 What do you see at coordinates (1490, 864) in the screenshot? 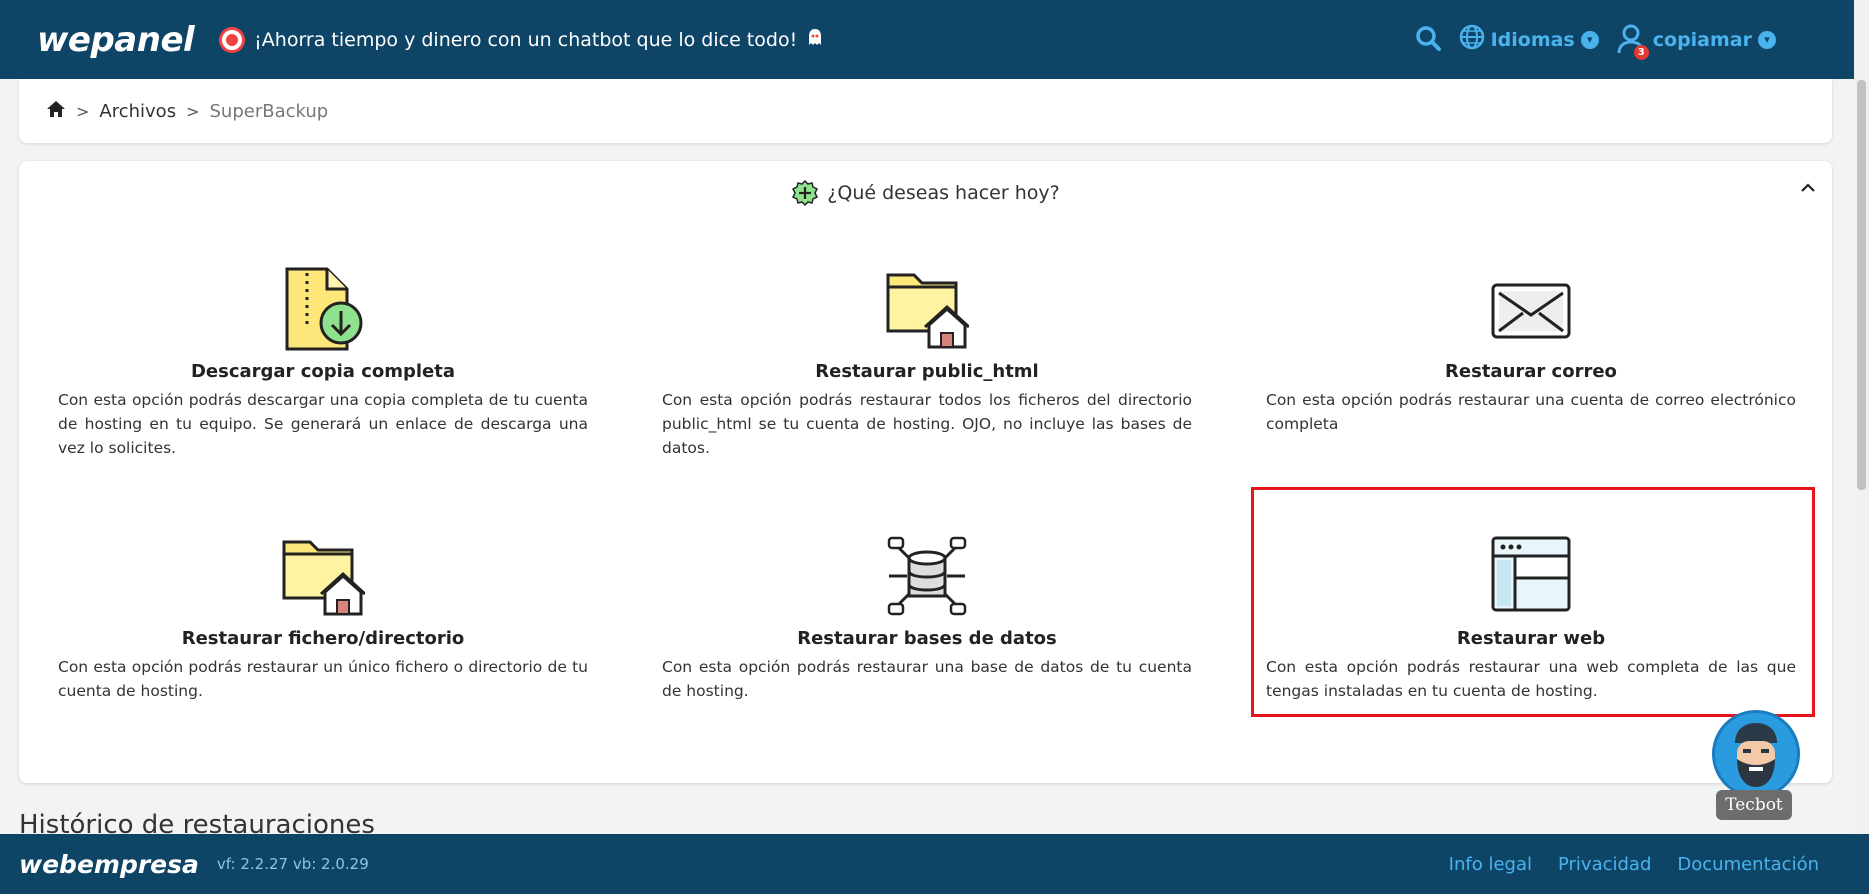
I see `footer-link-info-legal: Info legal` at bounding box center [1490, 864].